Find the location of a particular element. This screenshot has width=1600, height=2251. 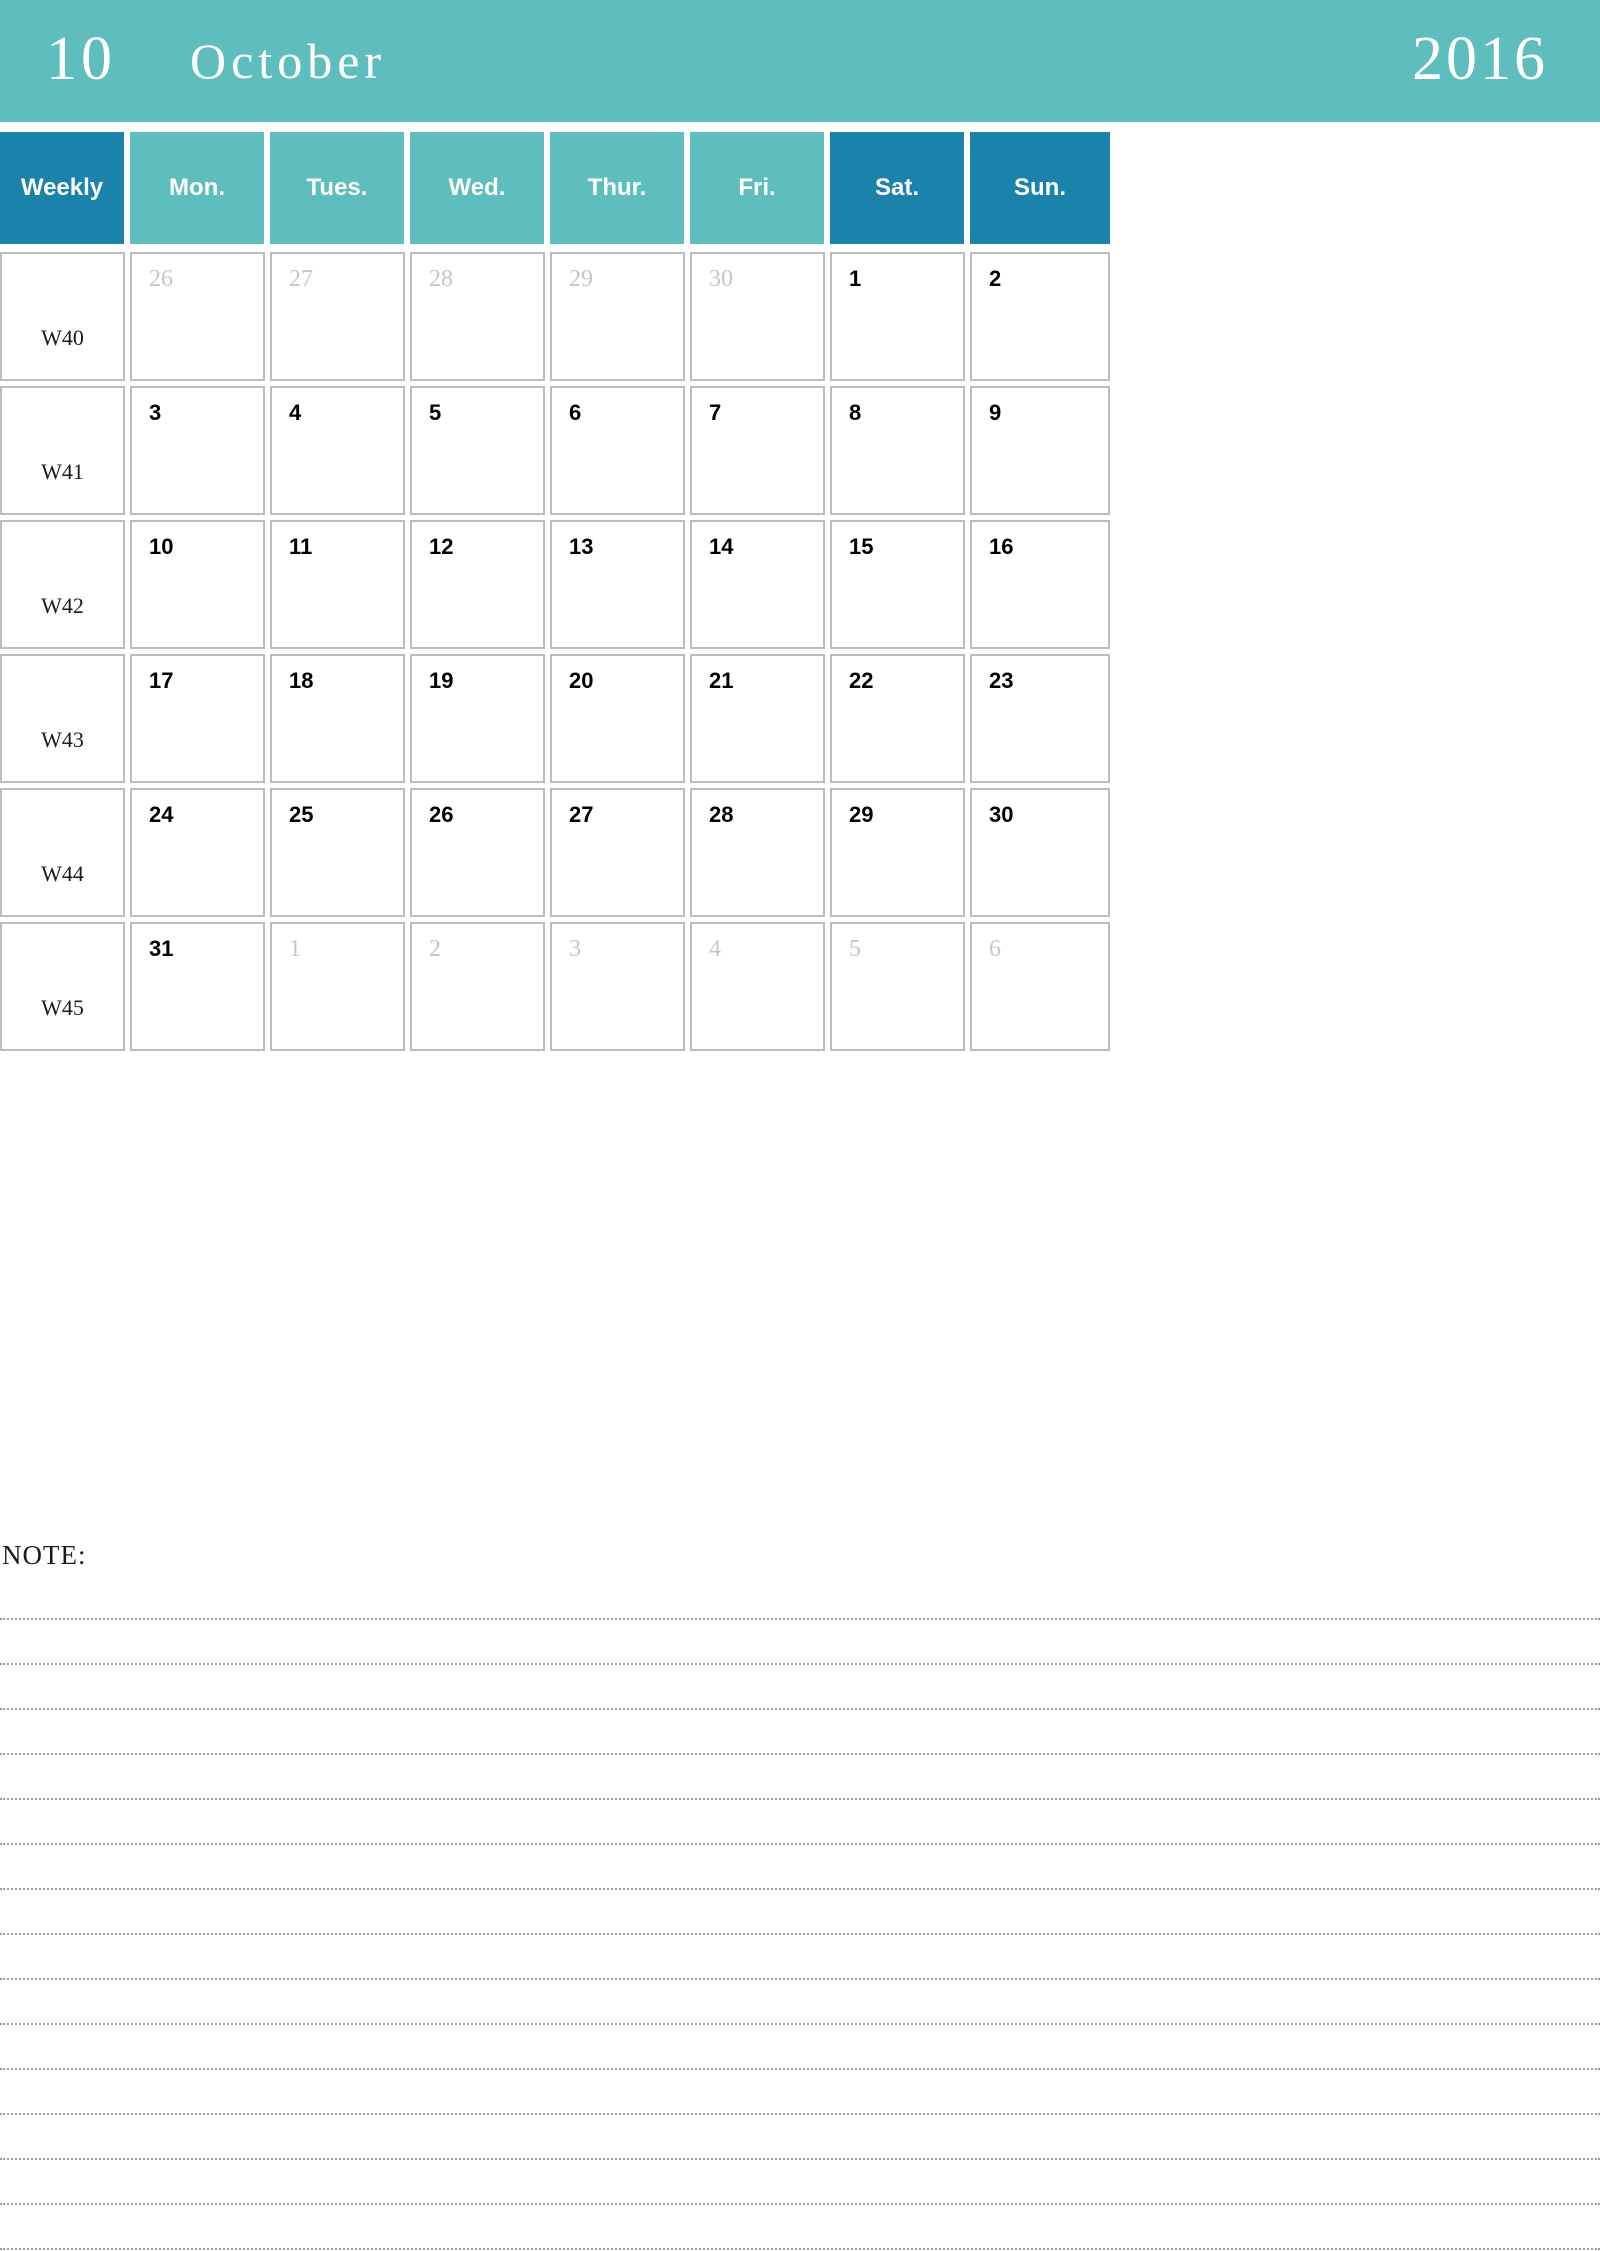

day-cell: 16 is located at coordinates (1040, 584).